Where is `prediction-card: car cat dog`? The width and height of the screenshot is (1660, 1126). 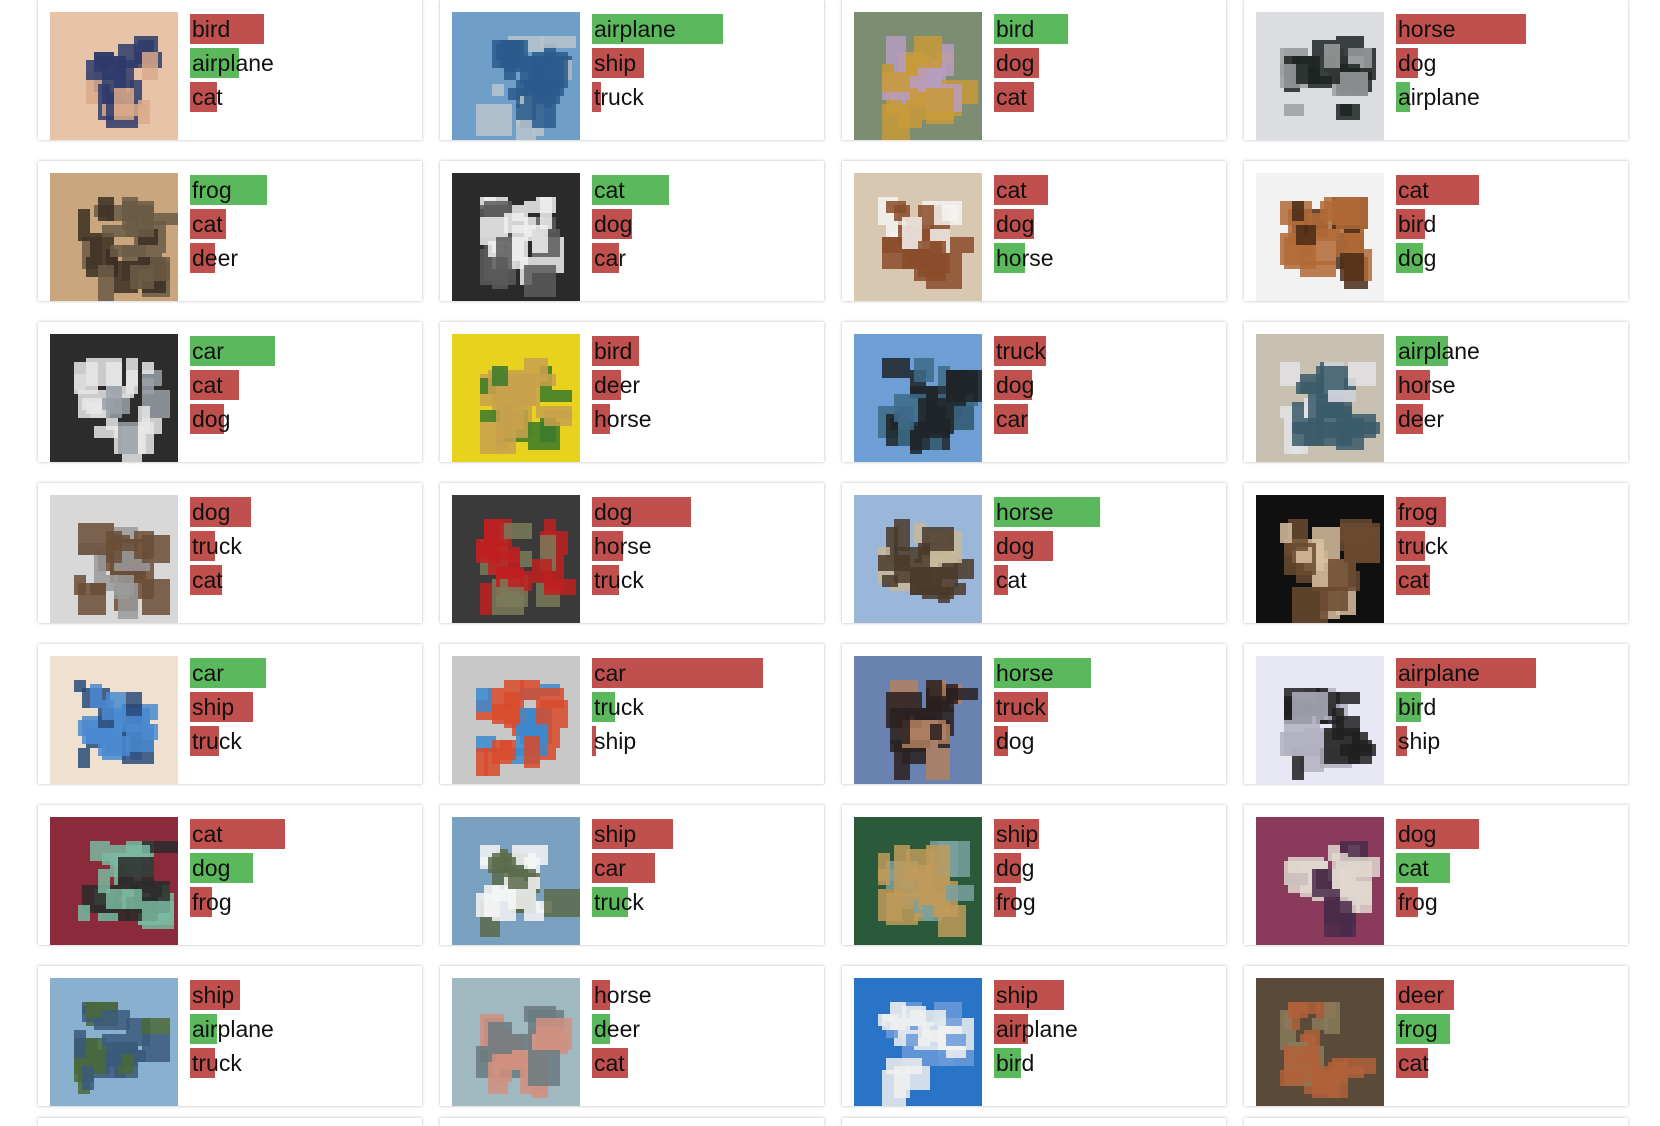 prediction-card: car cat dog is located at coordinates (230, 392).